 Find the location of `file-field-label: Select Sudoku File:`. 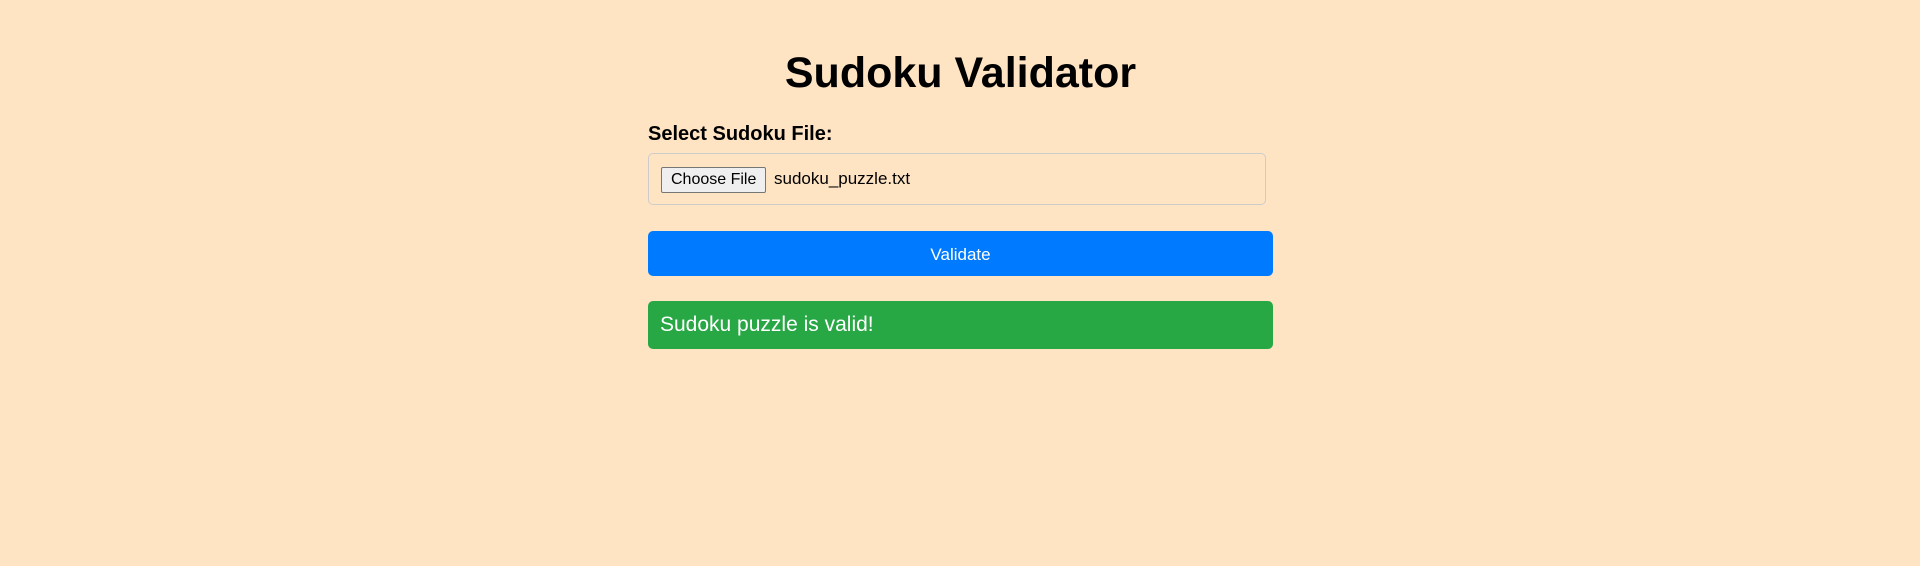

file-field-label: Select Sudoku File: is located at coordinates (740, 134).